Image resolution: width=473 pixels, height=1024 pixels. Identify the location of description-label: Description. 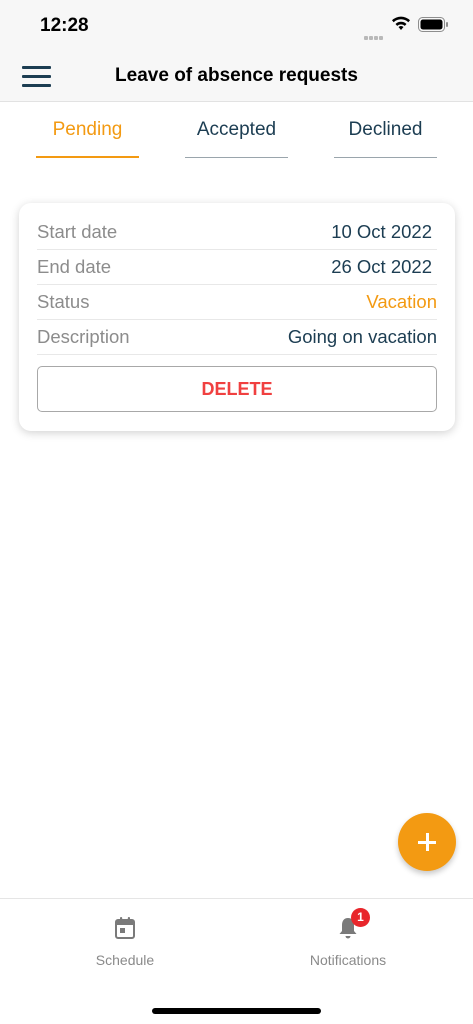
(83, 336).